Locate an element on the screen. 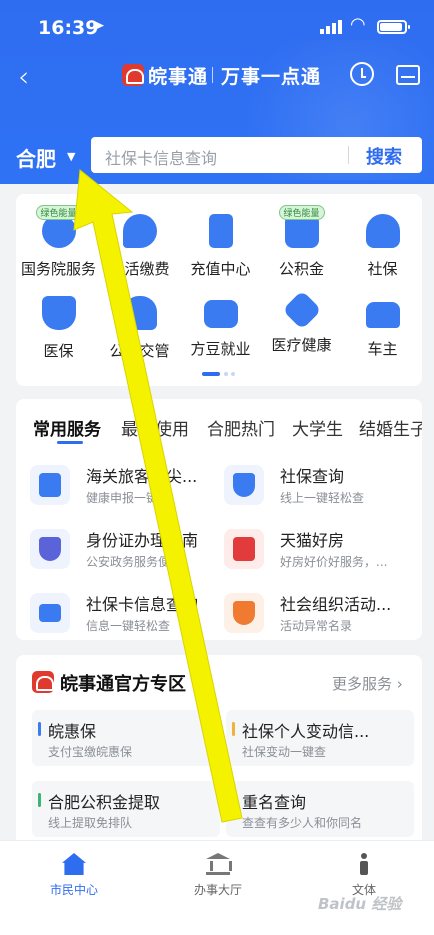 The width and height of the screenshot is (434, 935). search-button: 搜索 is located at coordinates (384, 156).